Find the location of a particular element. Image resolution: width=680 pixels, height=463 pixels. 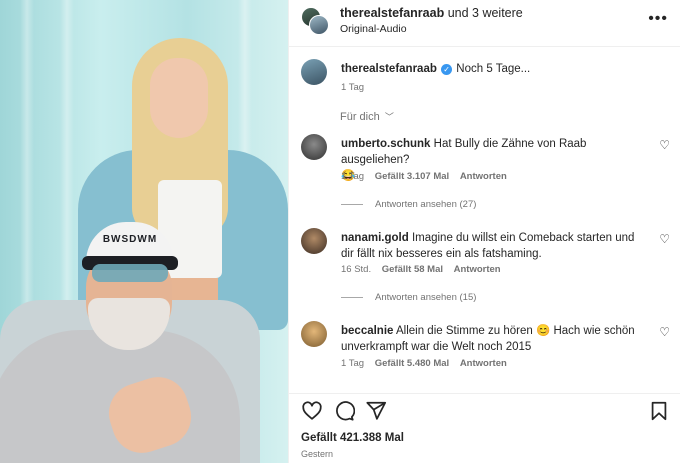

caption: therealstefanraab ✓ Noch 5 Tage... 1 Tag is located at coordinates (485, 79).